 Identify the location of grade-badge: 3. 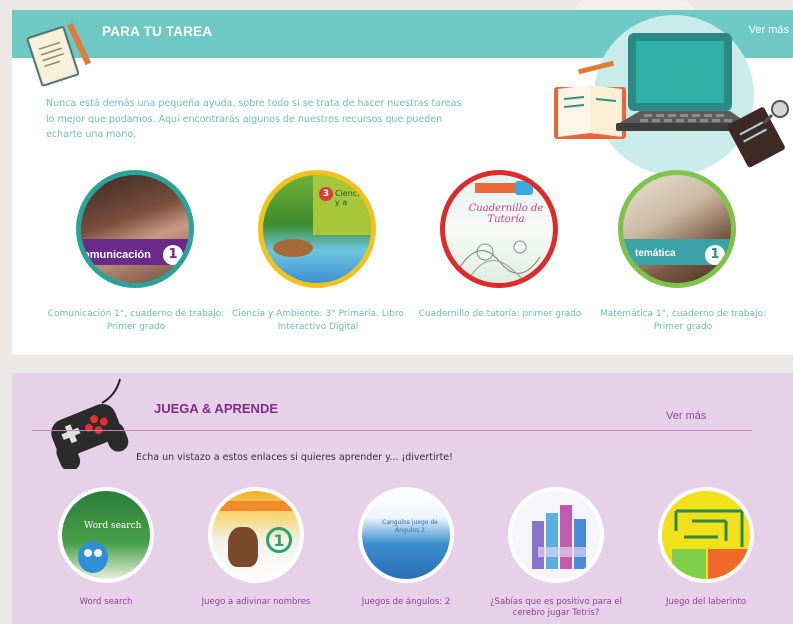
(326, 194).